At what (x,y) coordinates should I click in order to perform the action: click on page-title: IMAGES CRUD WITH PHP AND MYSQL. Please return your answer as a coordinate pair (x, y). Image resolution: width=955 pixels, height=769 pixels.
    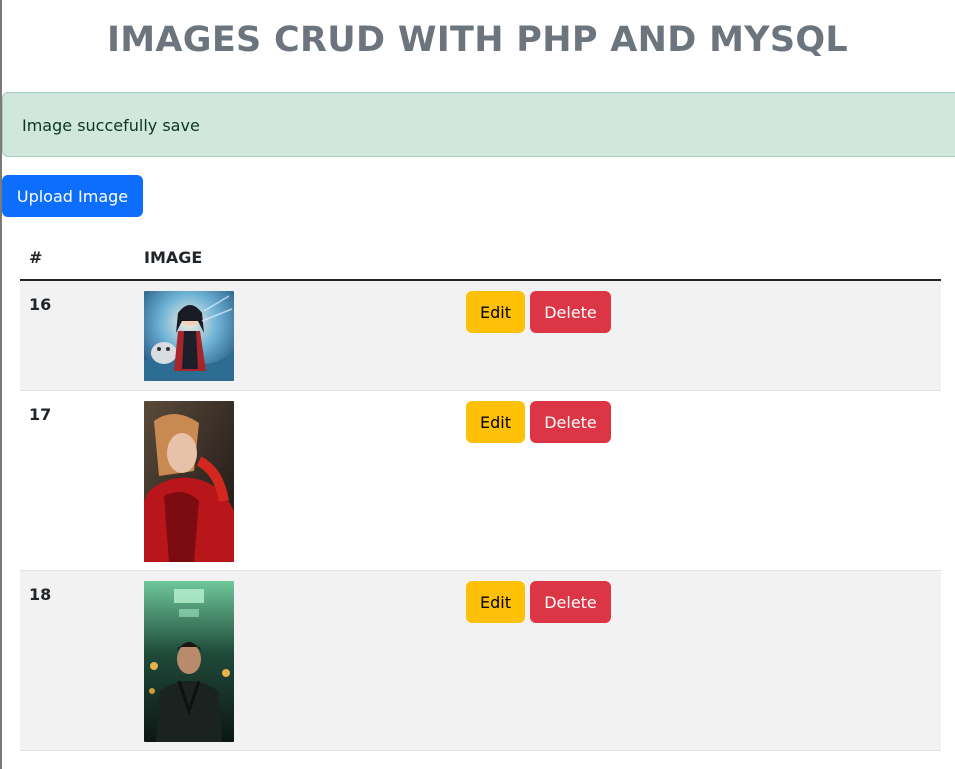
    Looking at the image, I should click on (477, 40).